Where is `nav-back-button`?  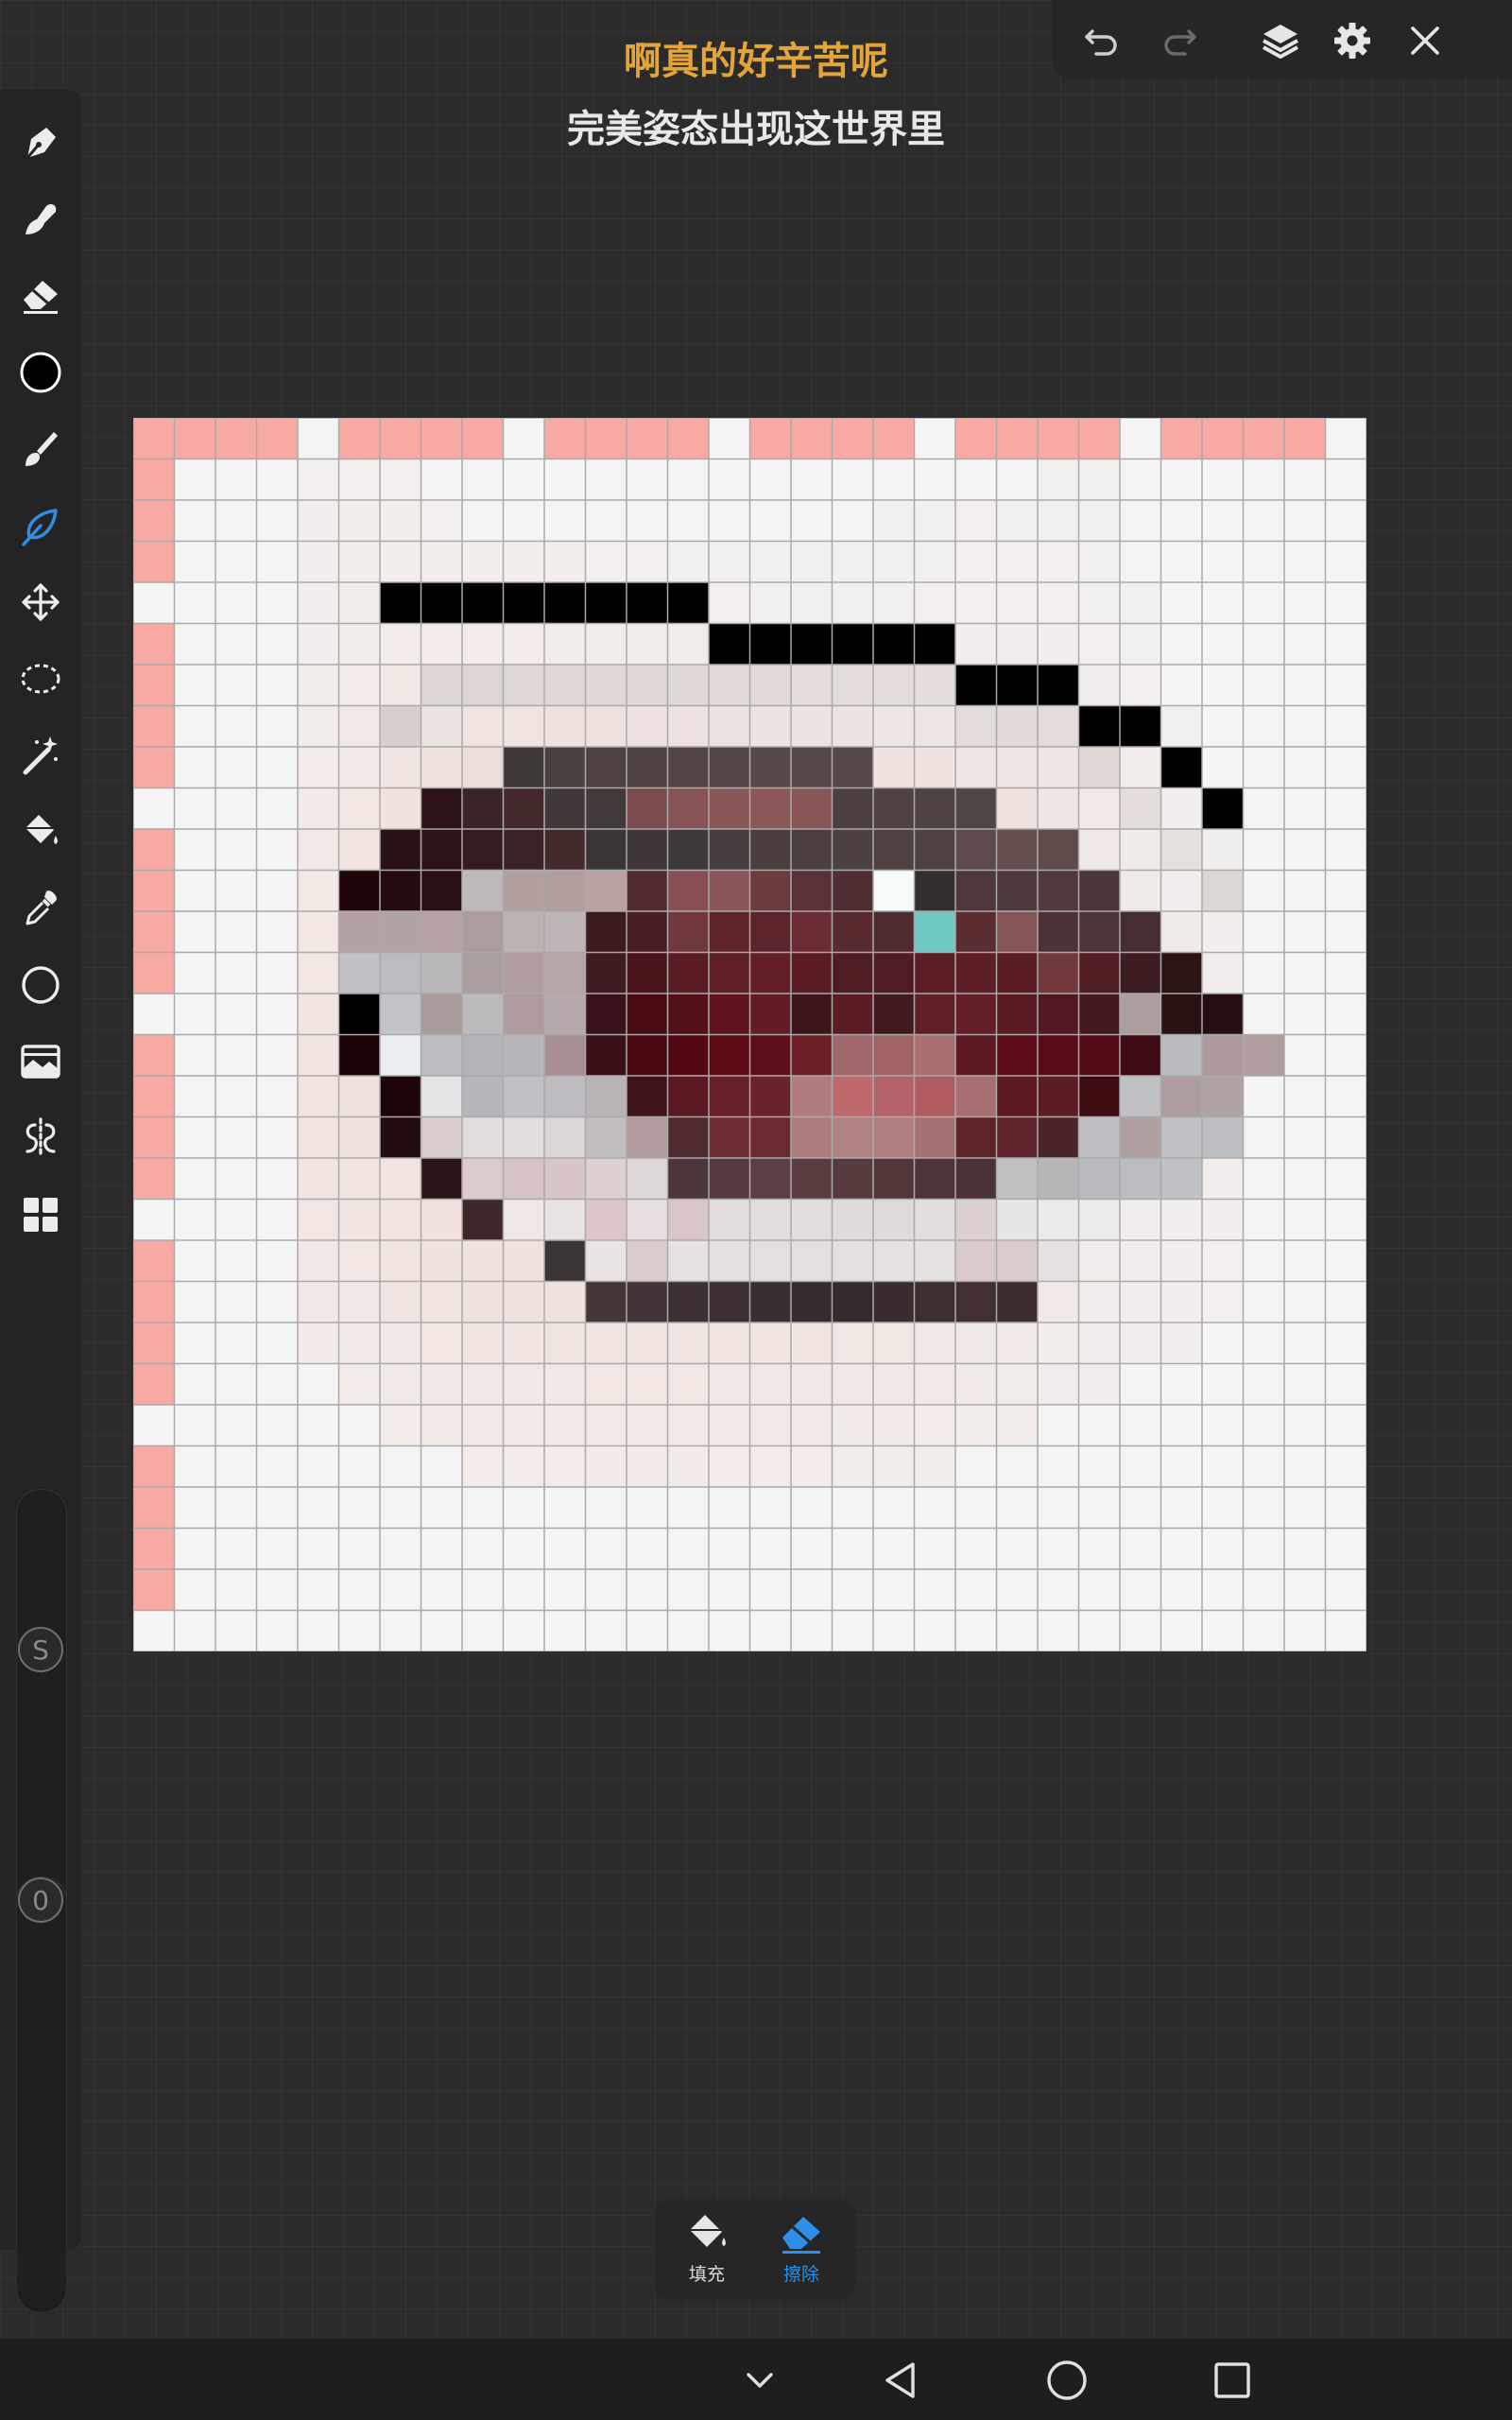
nav-back-button is located at coordinates (902, 2380).